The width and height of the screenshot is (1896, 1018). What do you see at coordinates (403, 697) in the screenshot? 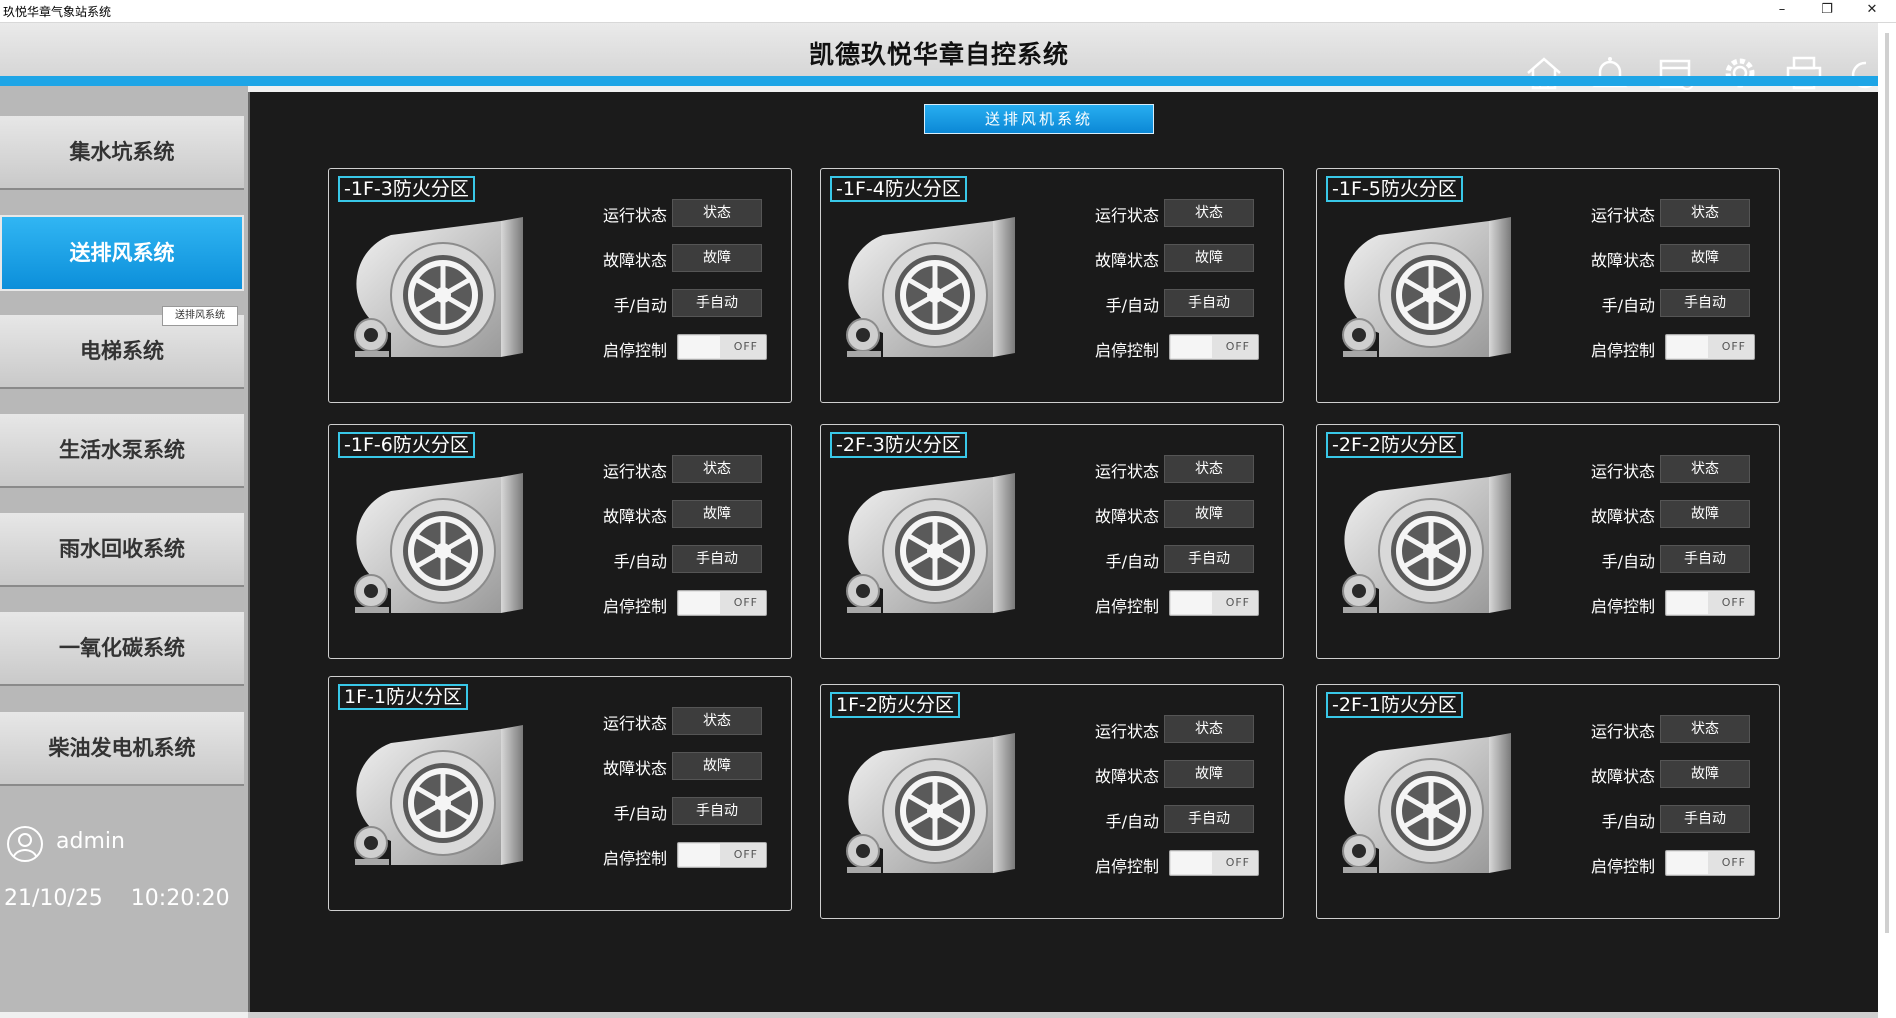
I see `zone-title: 1F-1防火分区` at bounding box center [403, 697].